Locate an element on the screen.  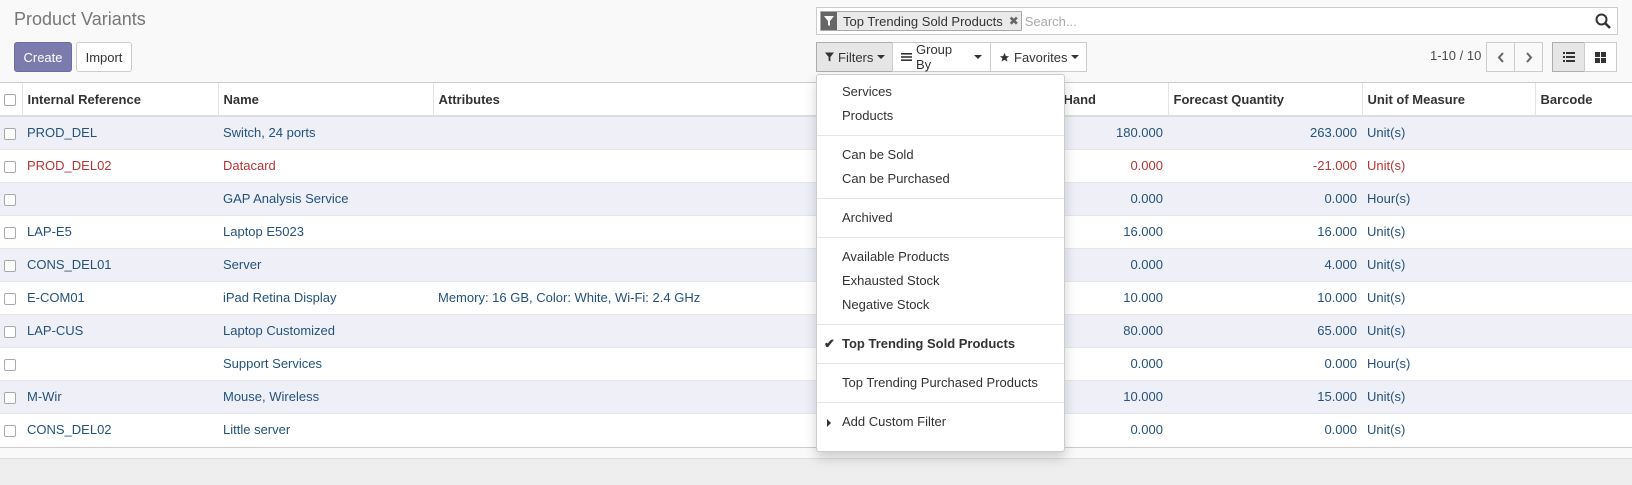
cell-unit-of-measure: Hour(s) is located at coordinates (1448, 363).